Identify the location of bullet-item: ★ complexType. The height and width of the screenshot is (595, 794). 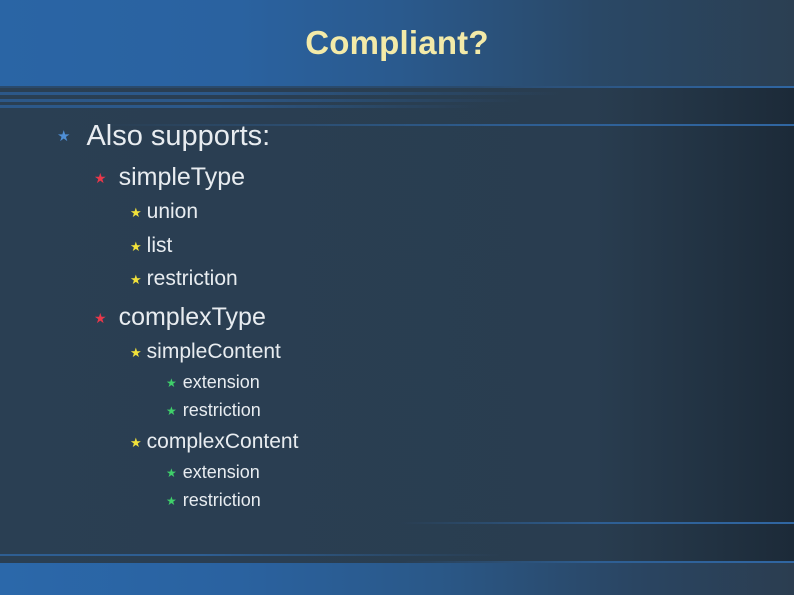
(180, 317).